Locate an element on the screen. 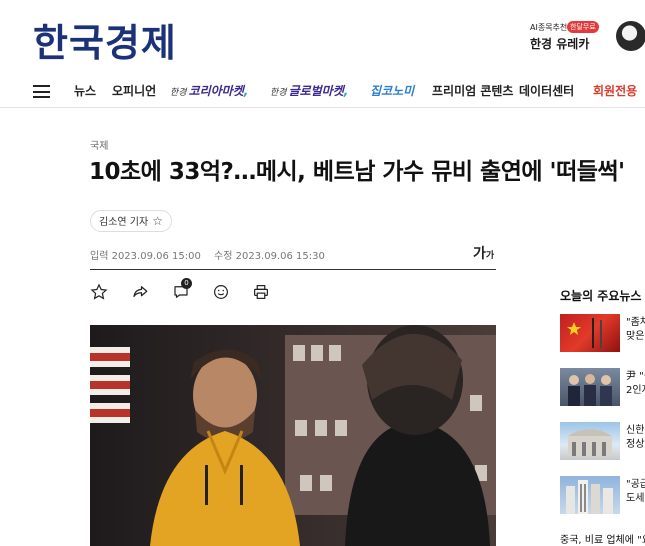 This screenshot has width=645, height=546. sidebar-news-item: 尹 "중2인지 is located at coordinates (602, 387).